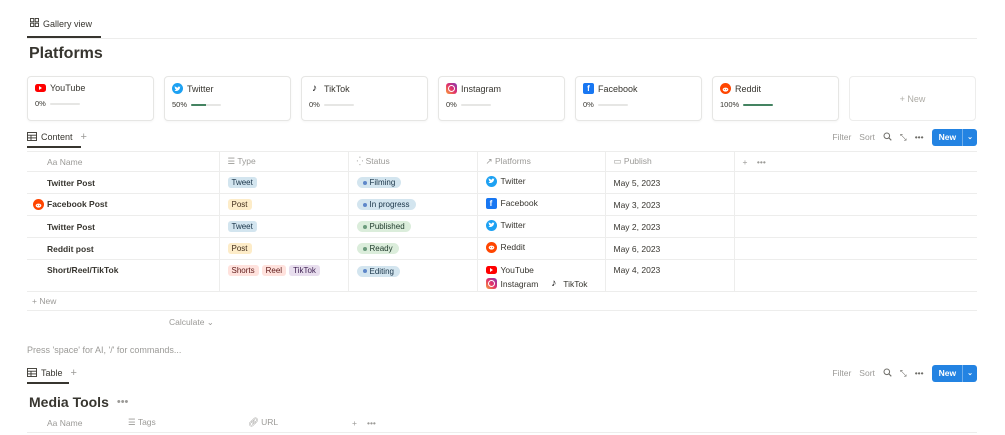  I want to click on tab-gallery-view: Gallery view, so click(61, 23).